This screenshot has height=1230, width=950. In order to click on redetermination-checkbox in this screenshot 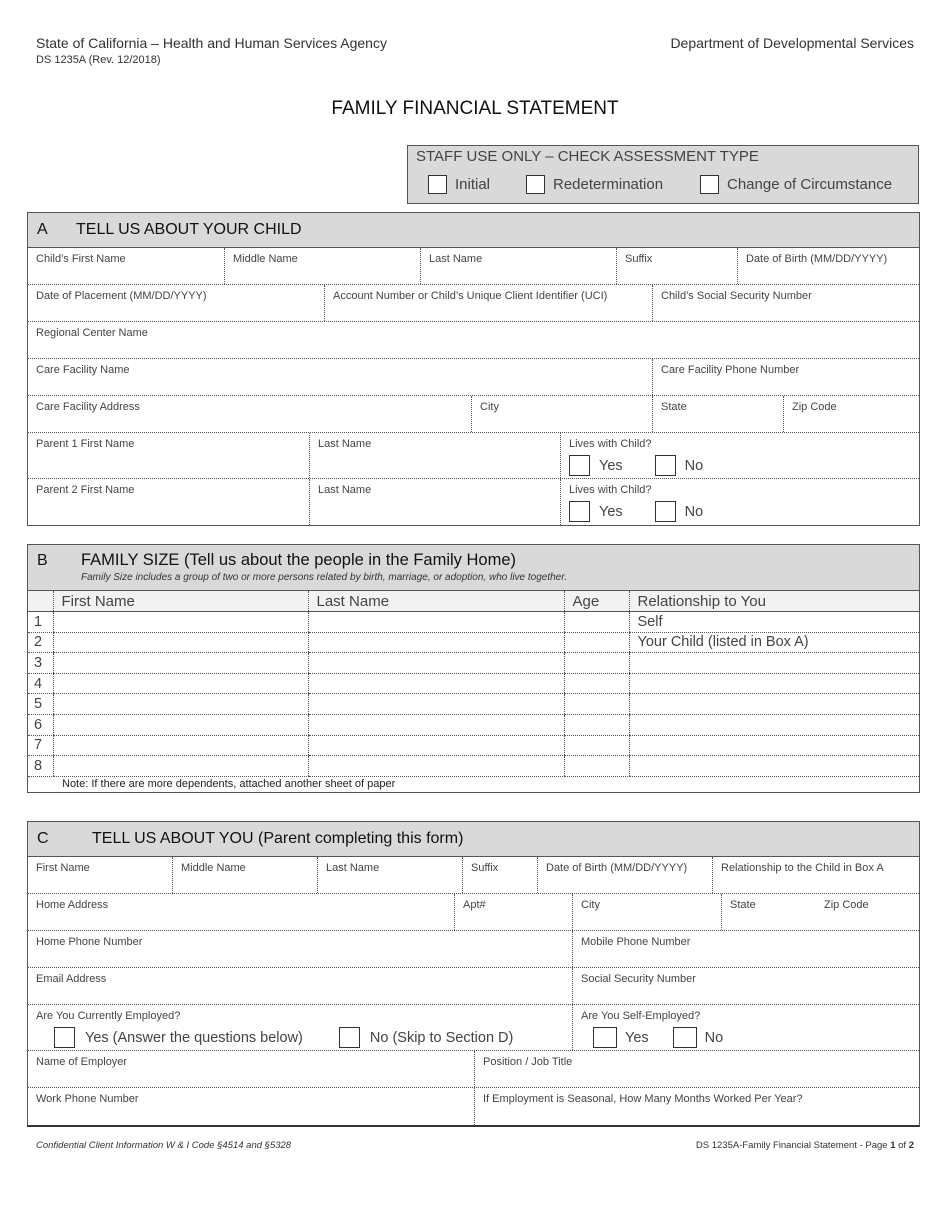, I will do `click(535, 184)`.